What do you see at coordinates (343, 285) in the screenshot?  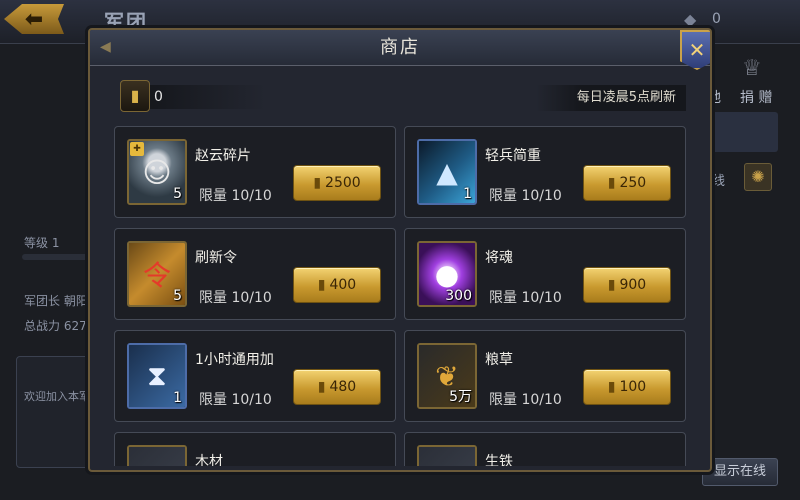 I see `price-value: 400` at bounding box center [343, 285].